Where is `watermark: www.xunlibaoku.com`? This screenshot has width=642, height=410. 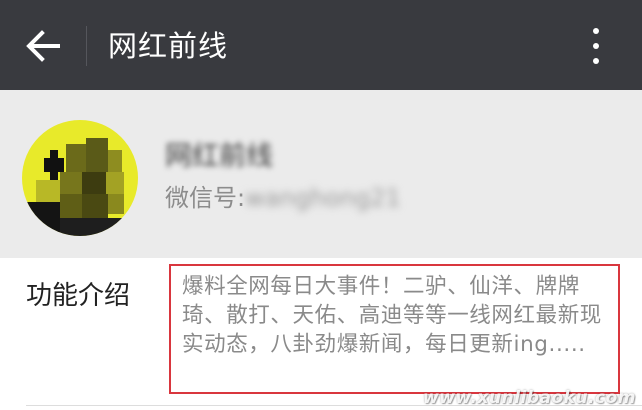 watermark: www.xunlibaoku.com is located at coordinates (529, 398).